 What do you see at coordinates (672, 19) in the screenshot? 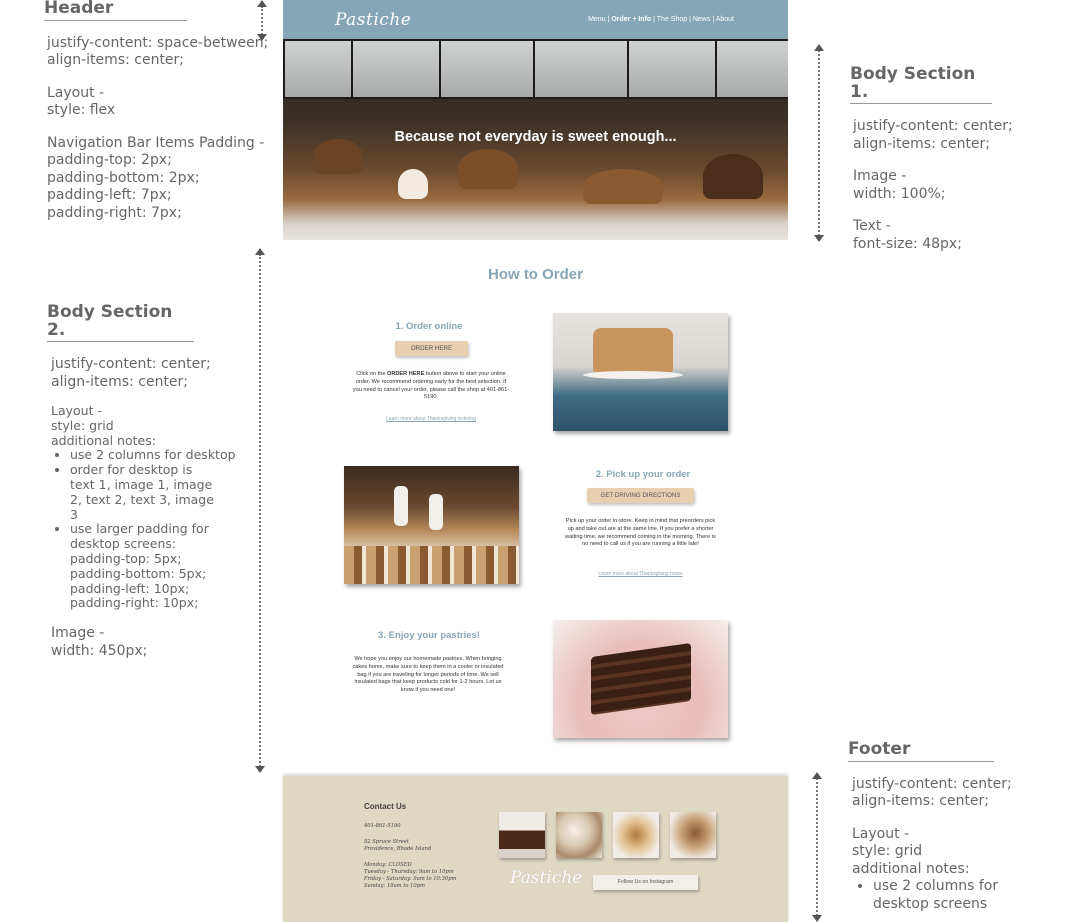
I see `nav-shop: The Shop` at bounding box center [672, 19].